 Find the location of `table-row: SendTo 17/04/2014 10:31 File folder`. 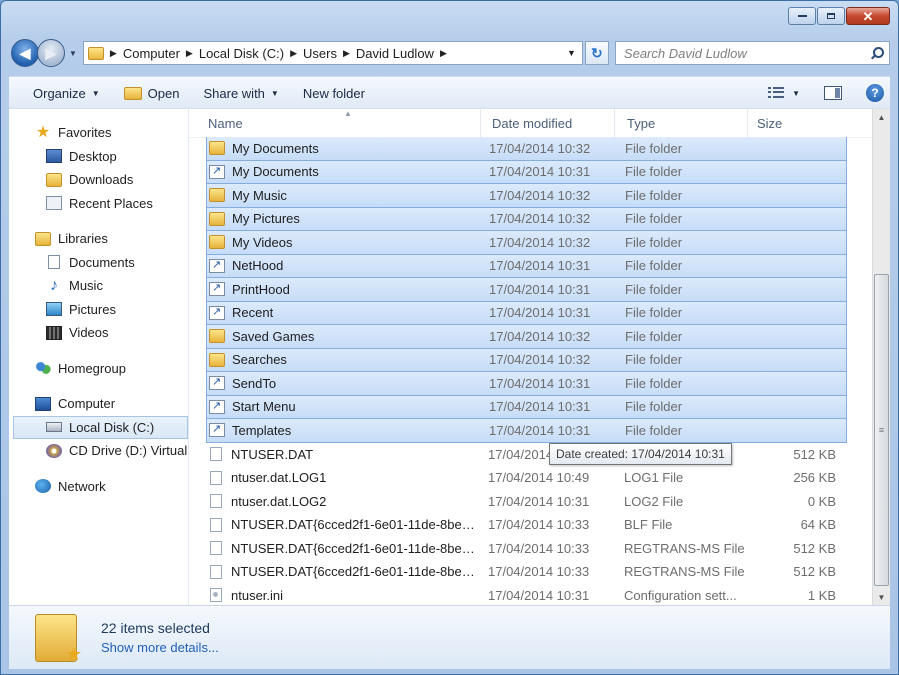

table-row: SendTo 17/04/2014 10:31 File folder is located at coordinates (526, 384).